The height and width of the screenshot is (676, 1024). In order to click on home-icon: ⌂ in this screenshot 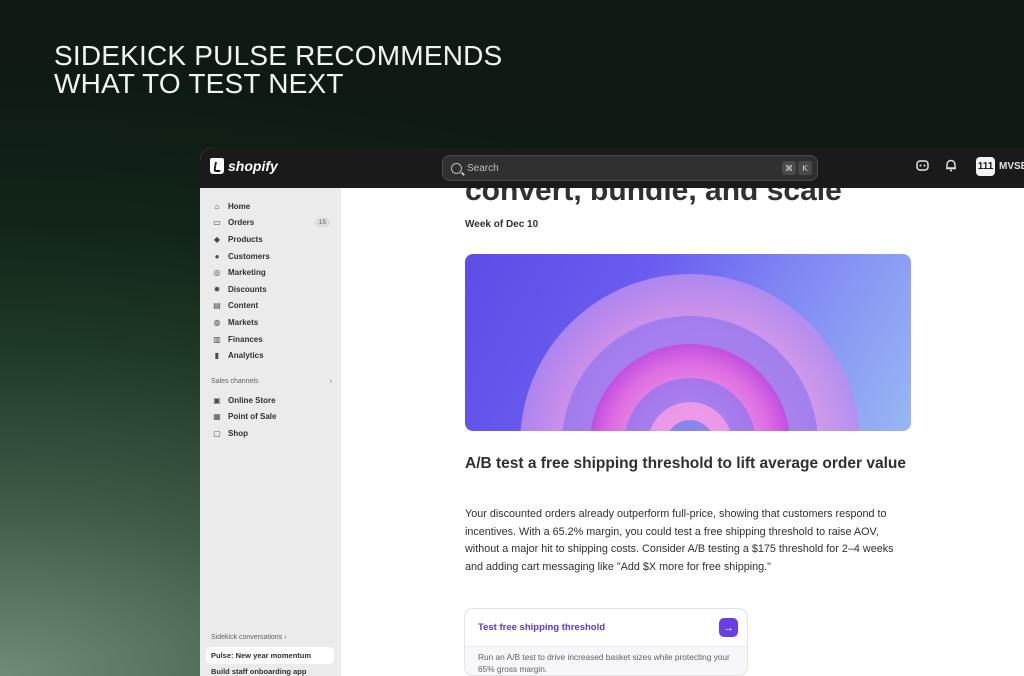, I will do `click(217, 206)`.